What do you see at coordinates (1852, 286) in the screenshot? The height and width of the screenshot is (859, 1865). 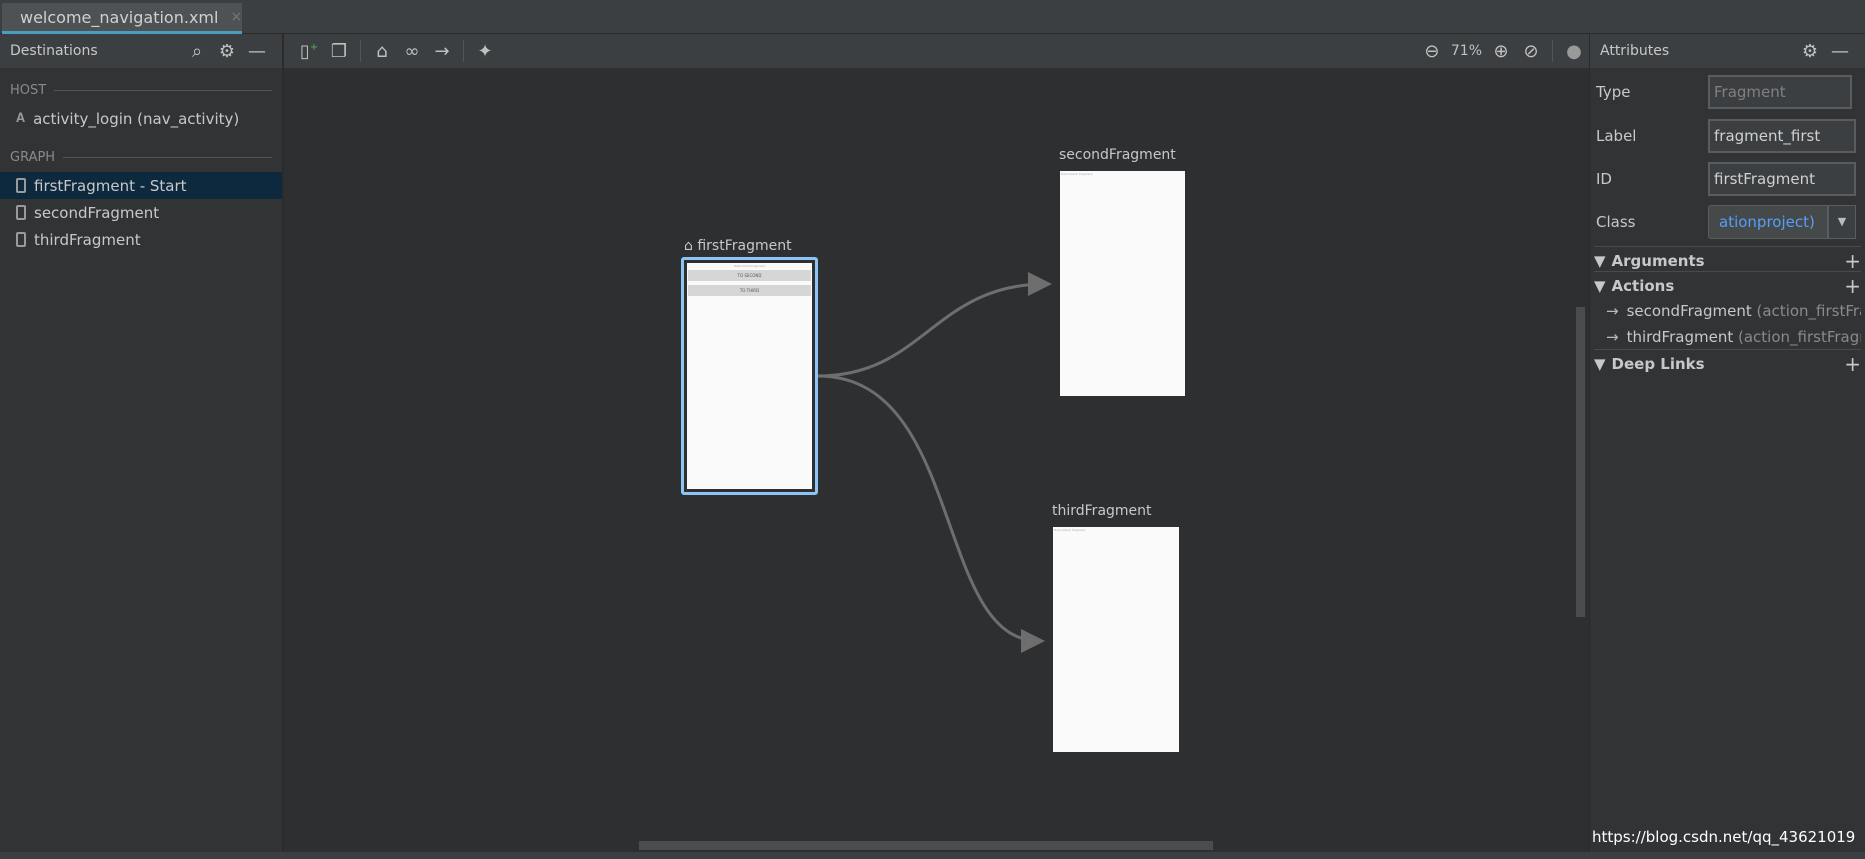 I see `add-action-icon: +` at bounding box center [1852, 286].